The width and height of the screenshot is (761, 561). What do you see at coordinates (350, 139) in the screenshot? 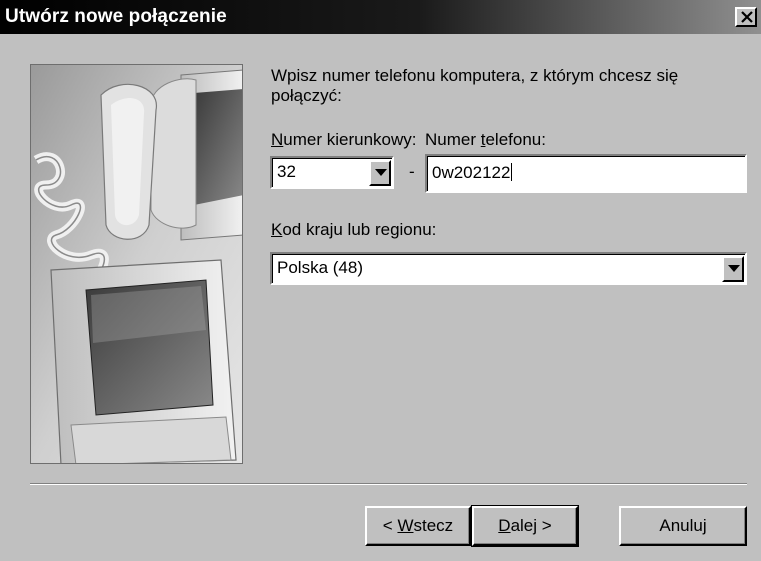
I see `area-code-label-rest: umer kierunkowy:` at bounding box center [350, 139].